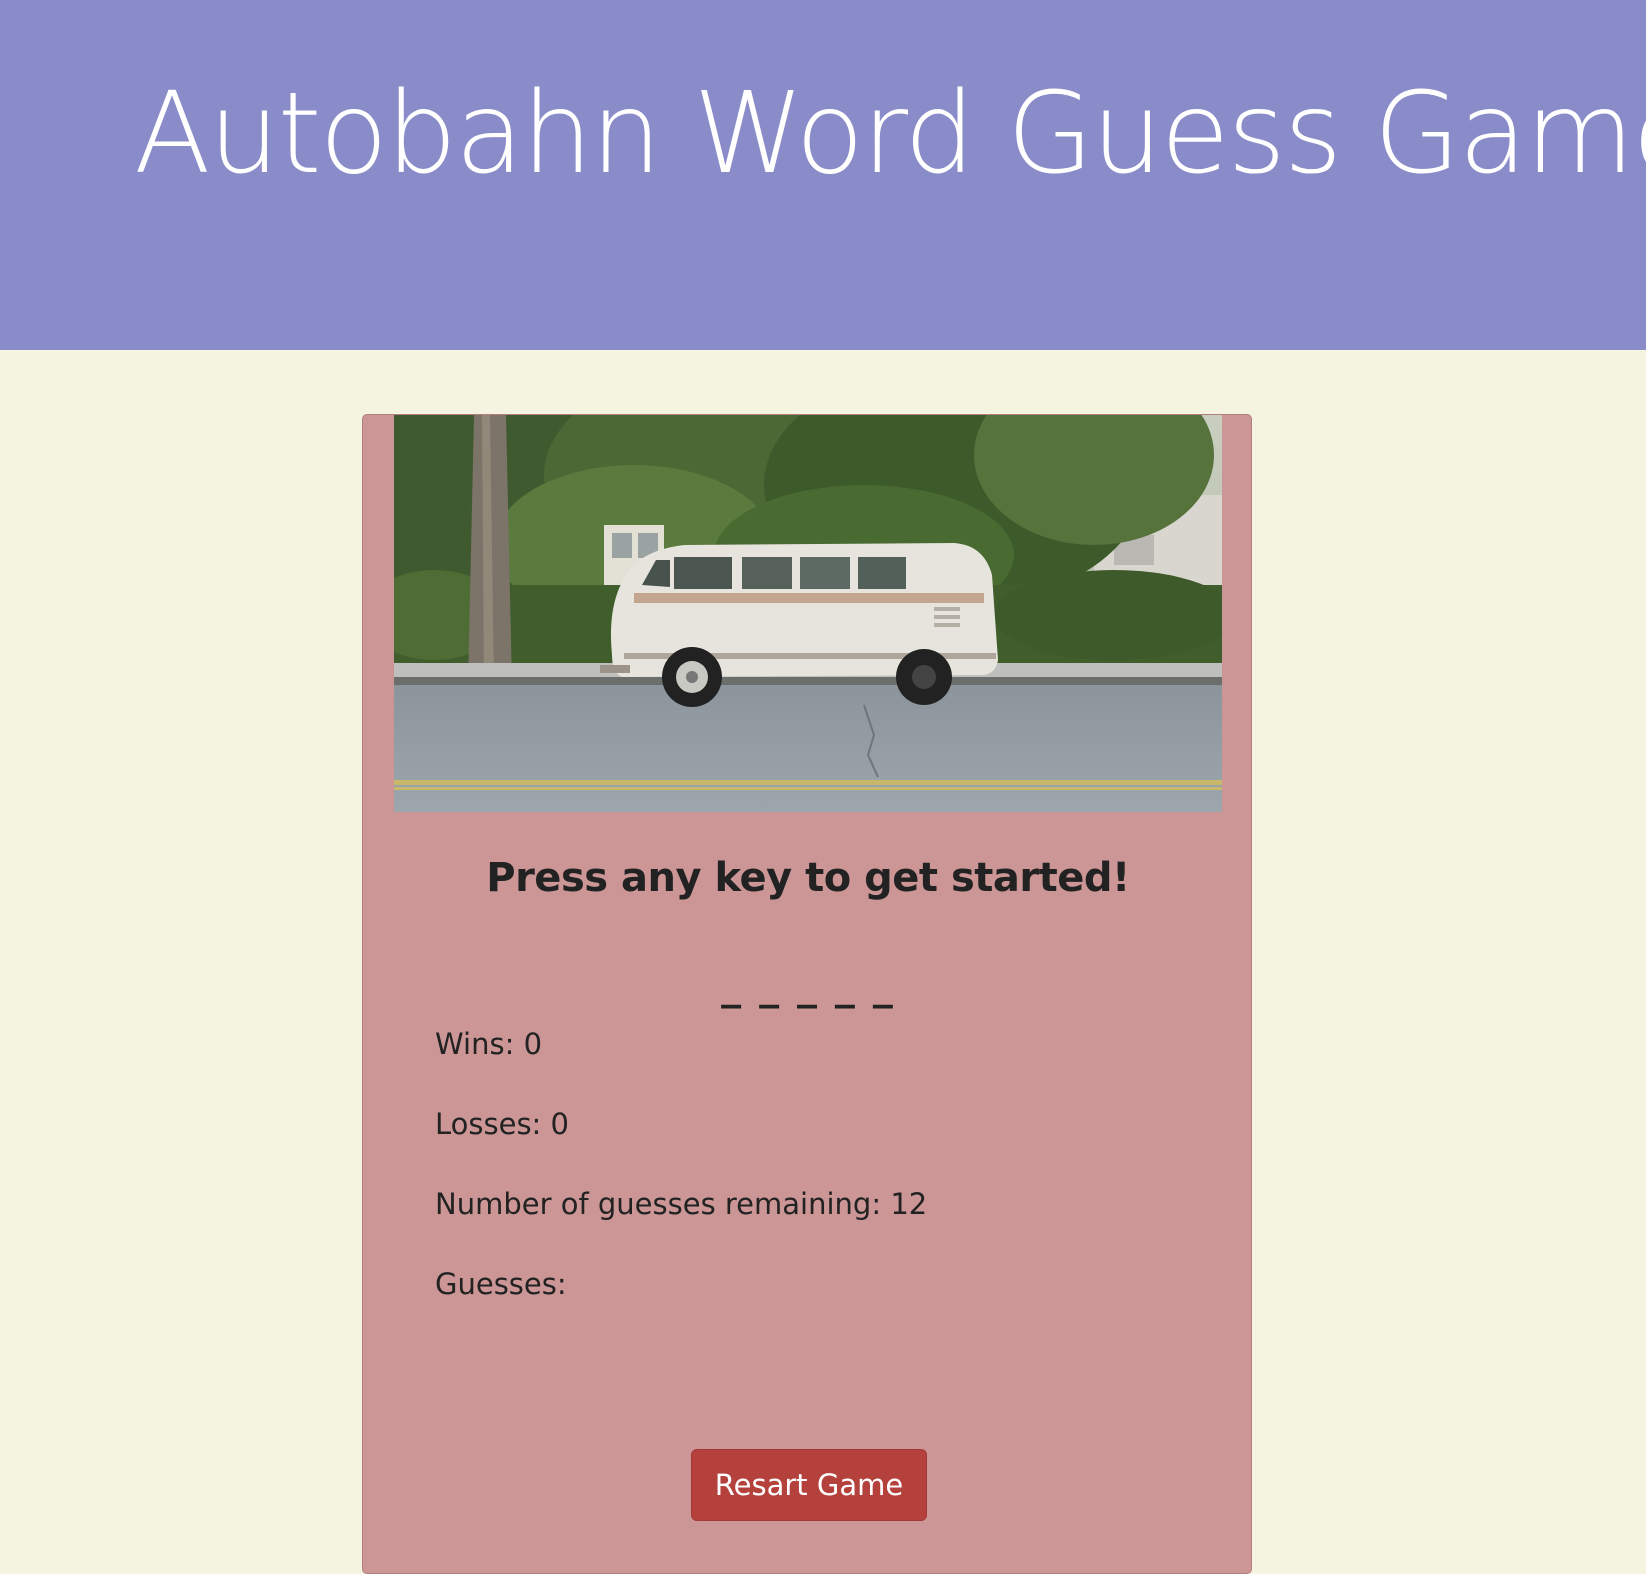  I want to click on guesses-remaining-stat: Number of guesses remaining: 12, so click(681, 1204).